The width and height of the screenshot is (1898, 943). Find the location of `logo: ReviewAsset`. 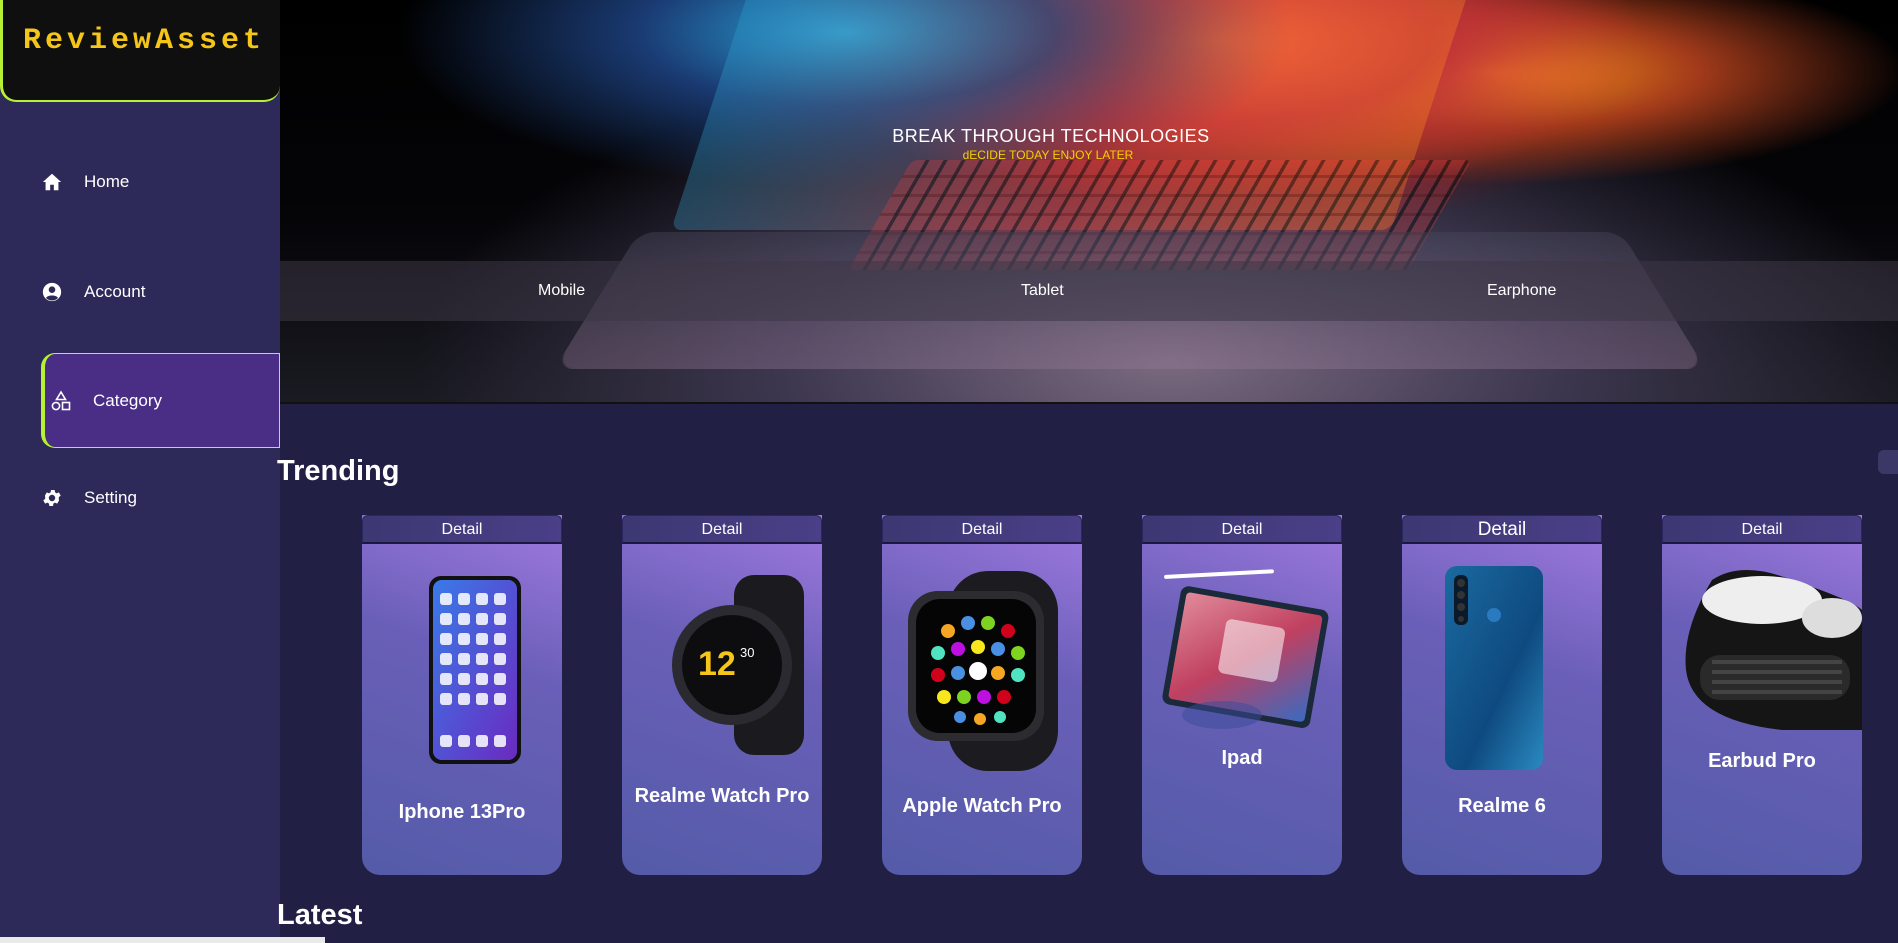

logo: ReviewAsset is located at coordinates (140, 51).